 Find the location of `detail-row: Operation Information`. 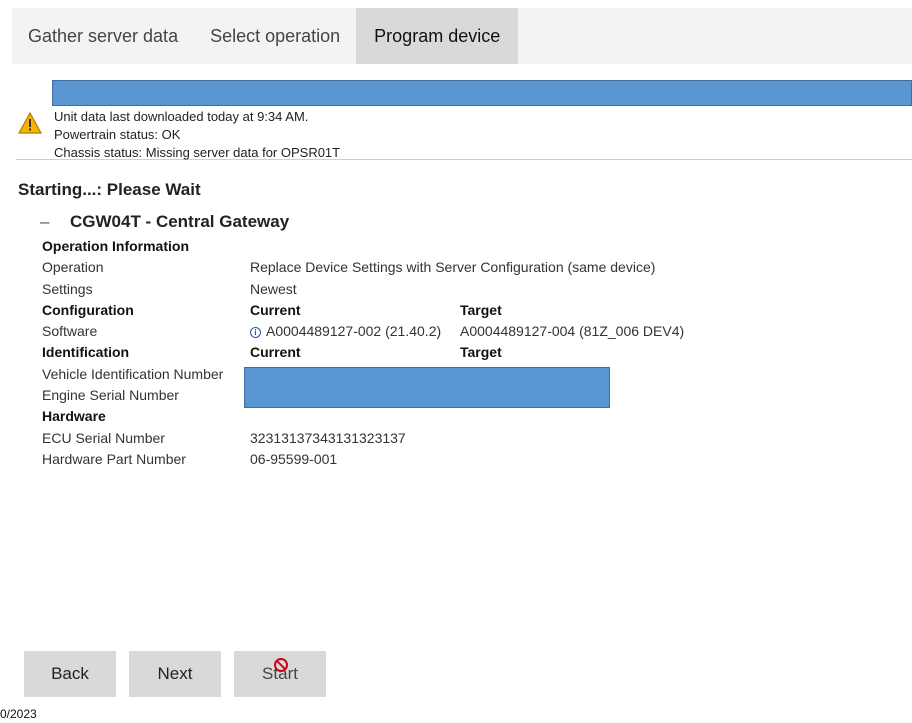

detail-row: Operation Information is located at coordinates (402, 248).